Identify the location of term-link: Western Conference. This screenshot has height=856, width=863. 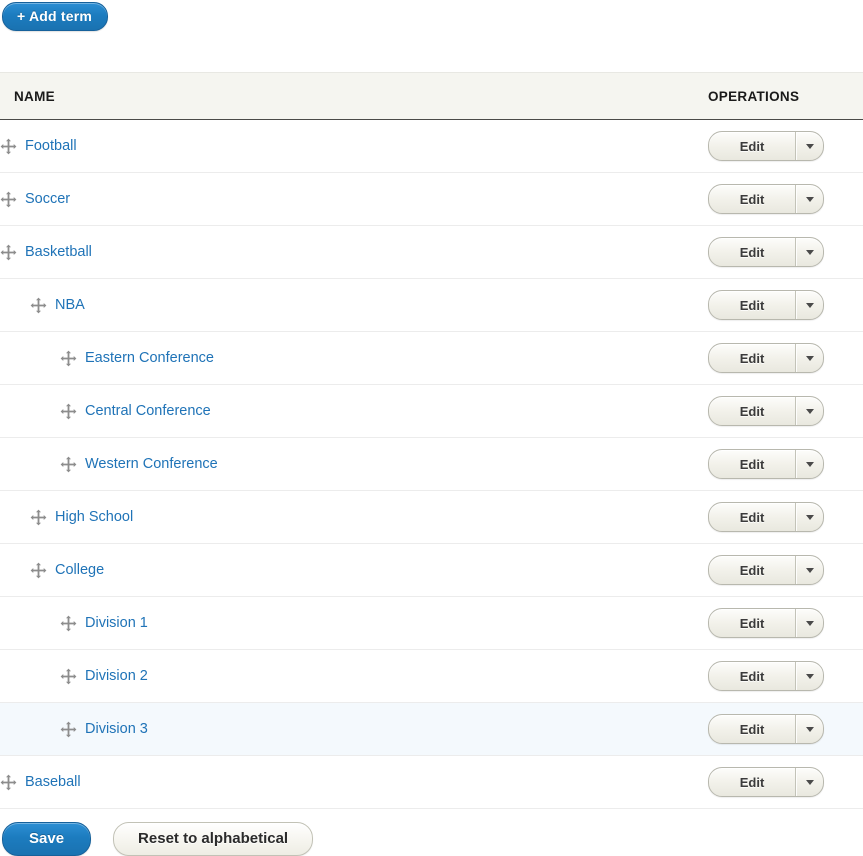
(151, 464).